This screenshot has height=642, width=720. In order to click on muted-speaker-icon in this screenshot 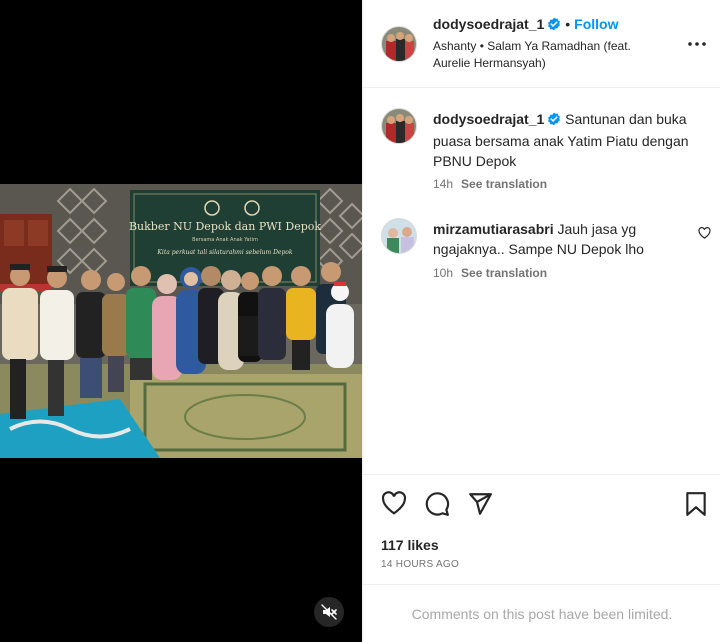, I will do `click(329, 612)`.